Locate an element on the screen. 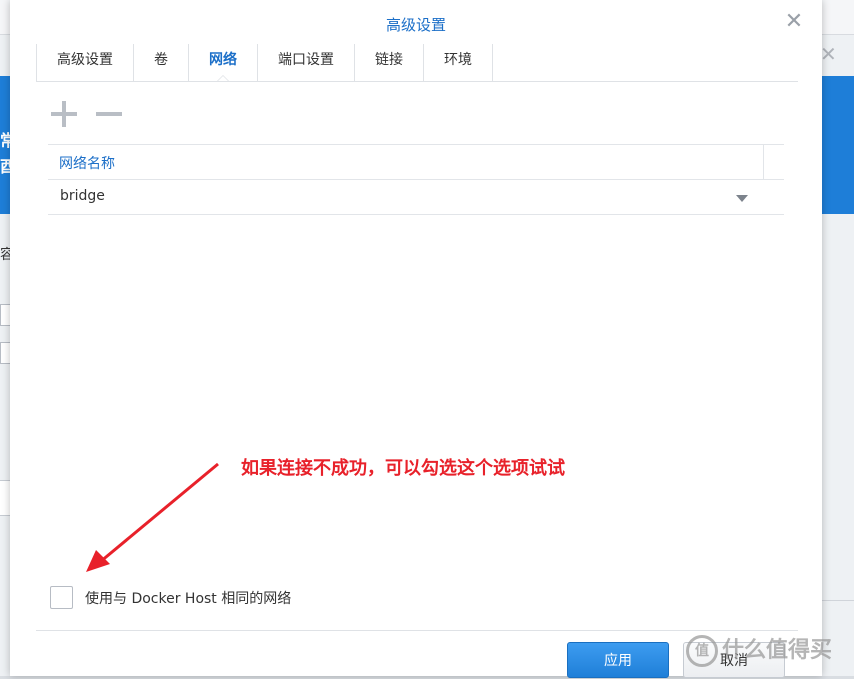  plus-icon-bar-v is located at coordinates (64, 114).